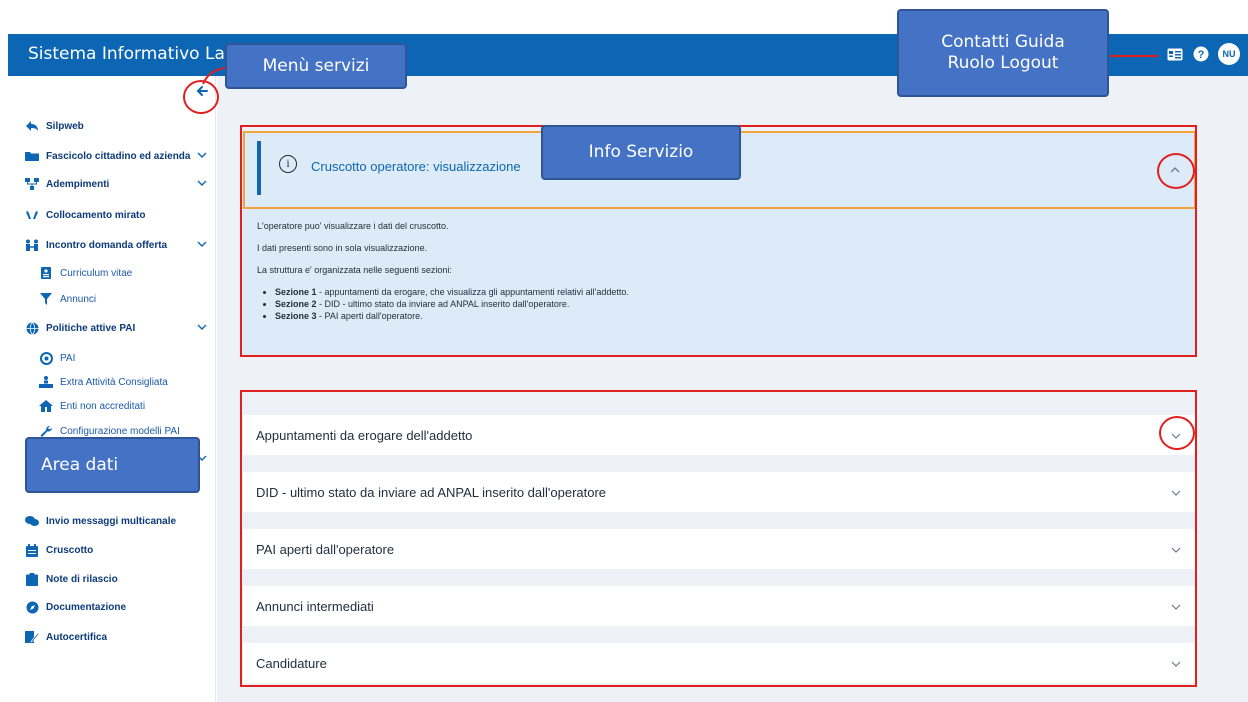 This screenshot has height=702, width=1248. I want to click on sidebar-item-curriculum-vitae: Curriculum vitae, so click(112, 273).